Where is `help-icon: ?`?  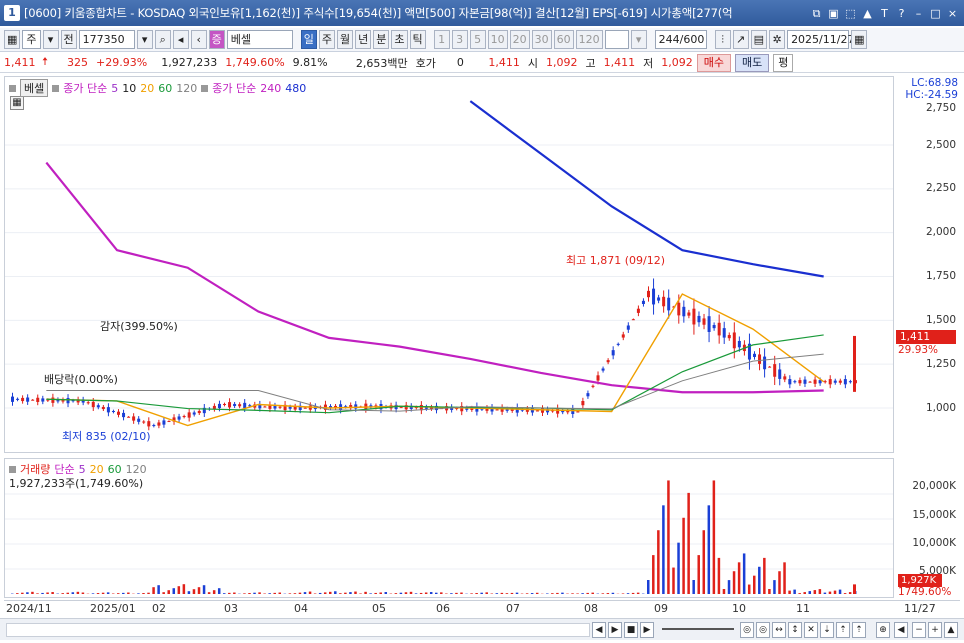
help-icon: ? is located at coordinates (901, 13).